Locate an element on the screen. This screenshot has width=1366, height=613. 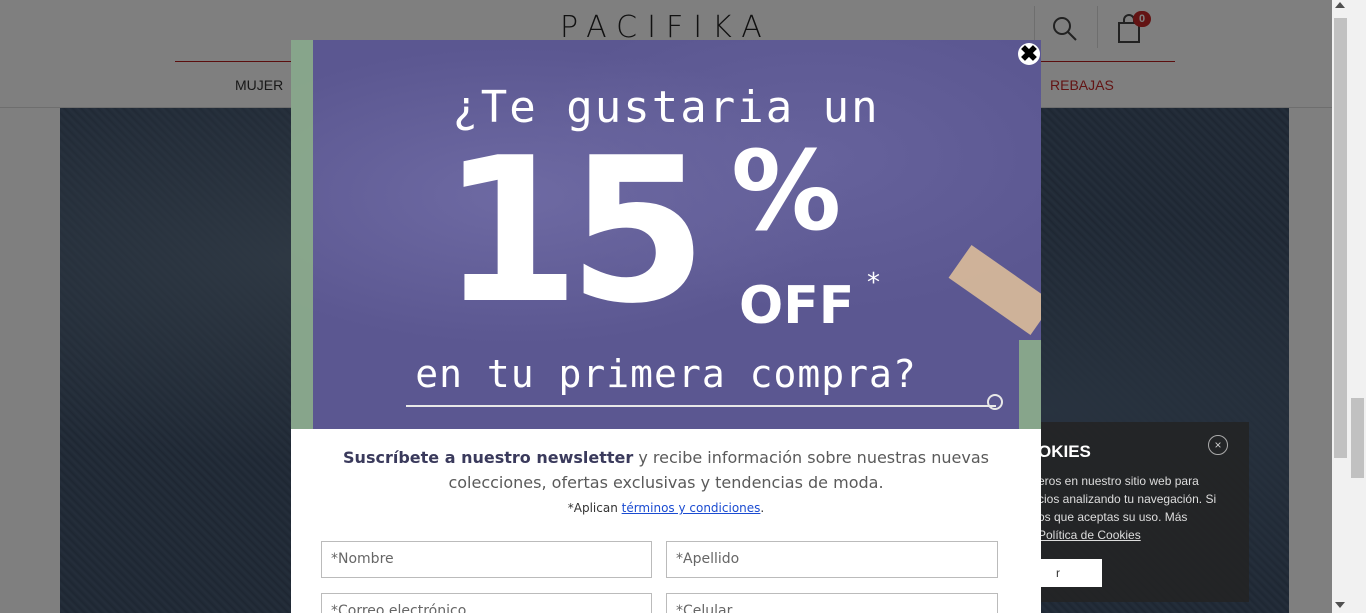
terms-link: términos y condiciones is located at coordinates (691, 508).